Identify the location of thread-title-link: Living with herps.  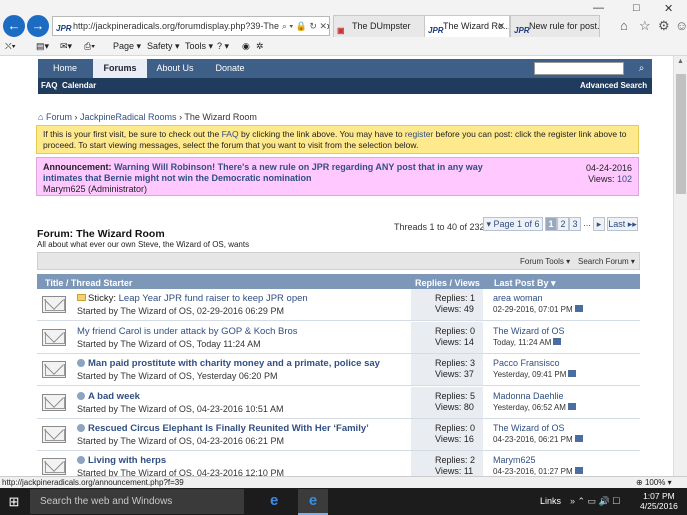
(127, 460).